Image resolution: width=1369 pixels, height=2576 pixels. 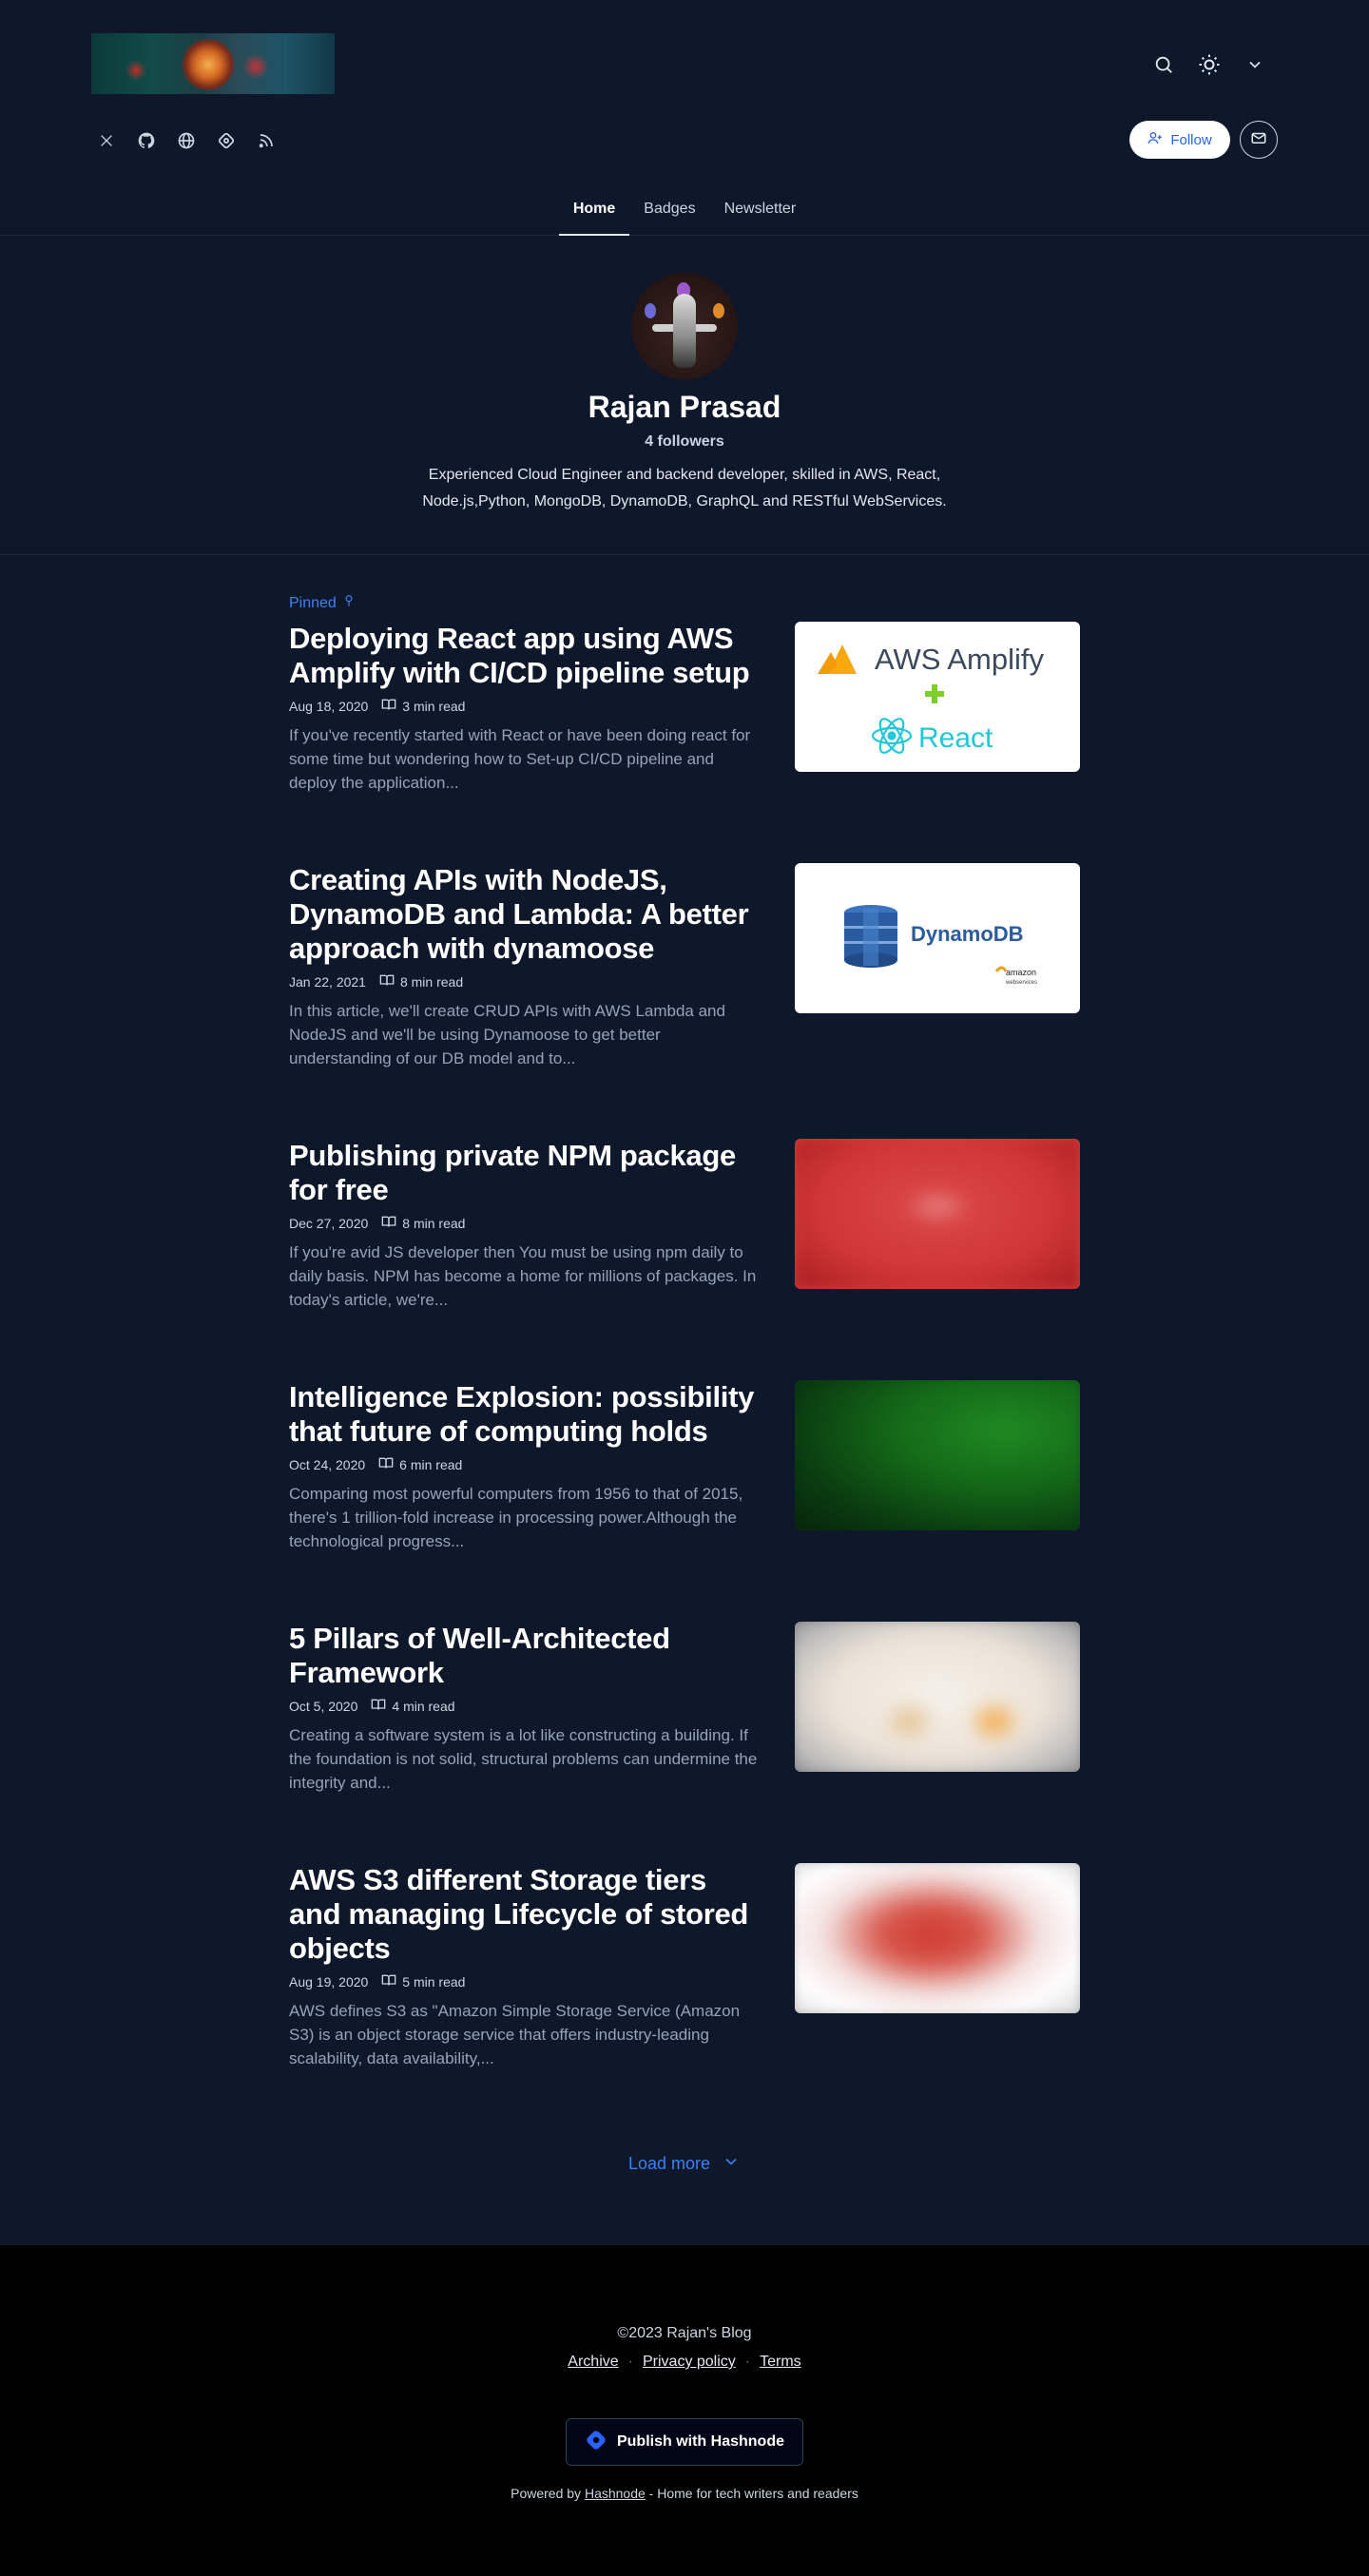 What do you see at coordinates (329, 1981) in the screenshot?
I see `post-date: Aug 19, 2020` at bounding box center [329, 1981].